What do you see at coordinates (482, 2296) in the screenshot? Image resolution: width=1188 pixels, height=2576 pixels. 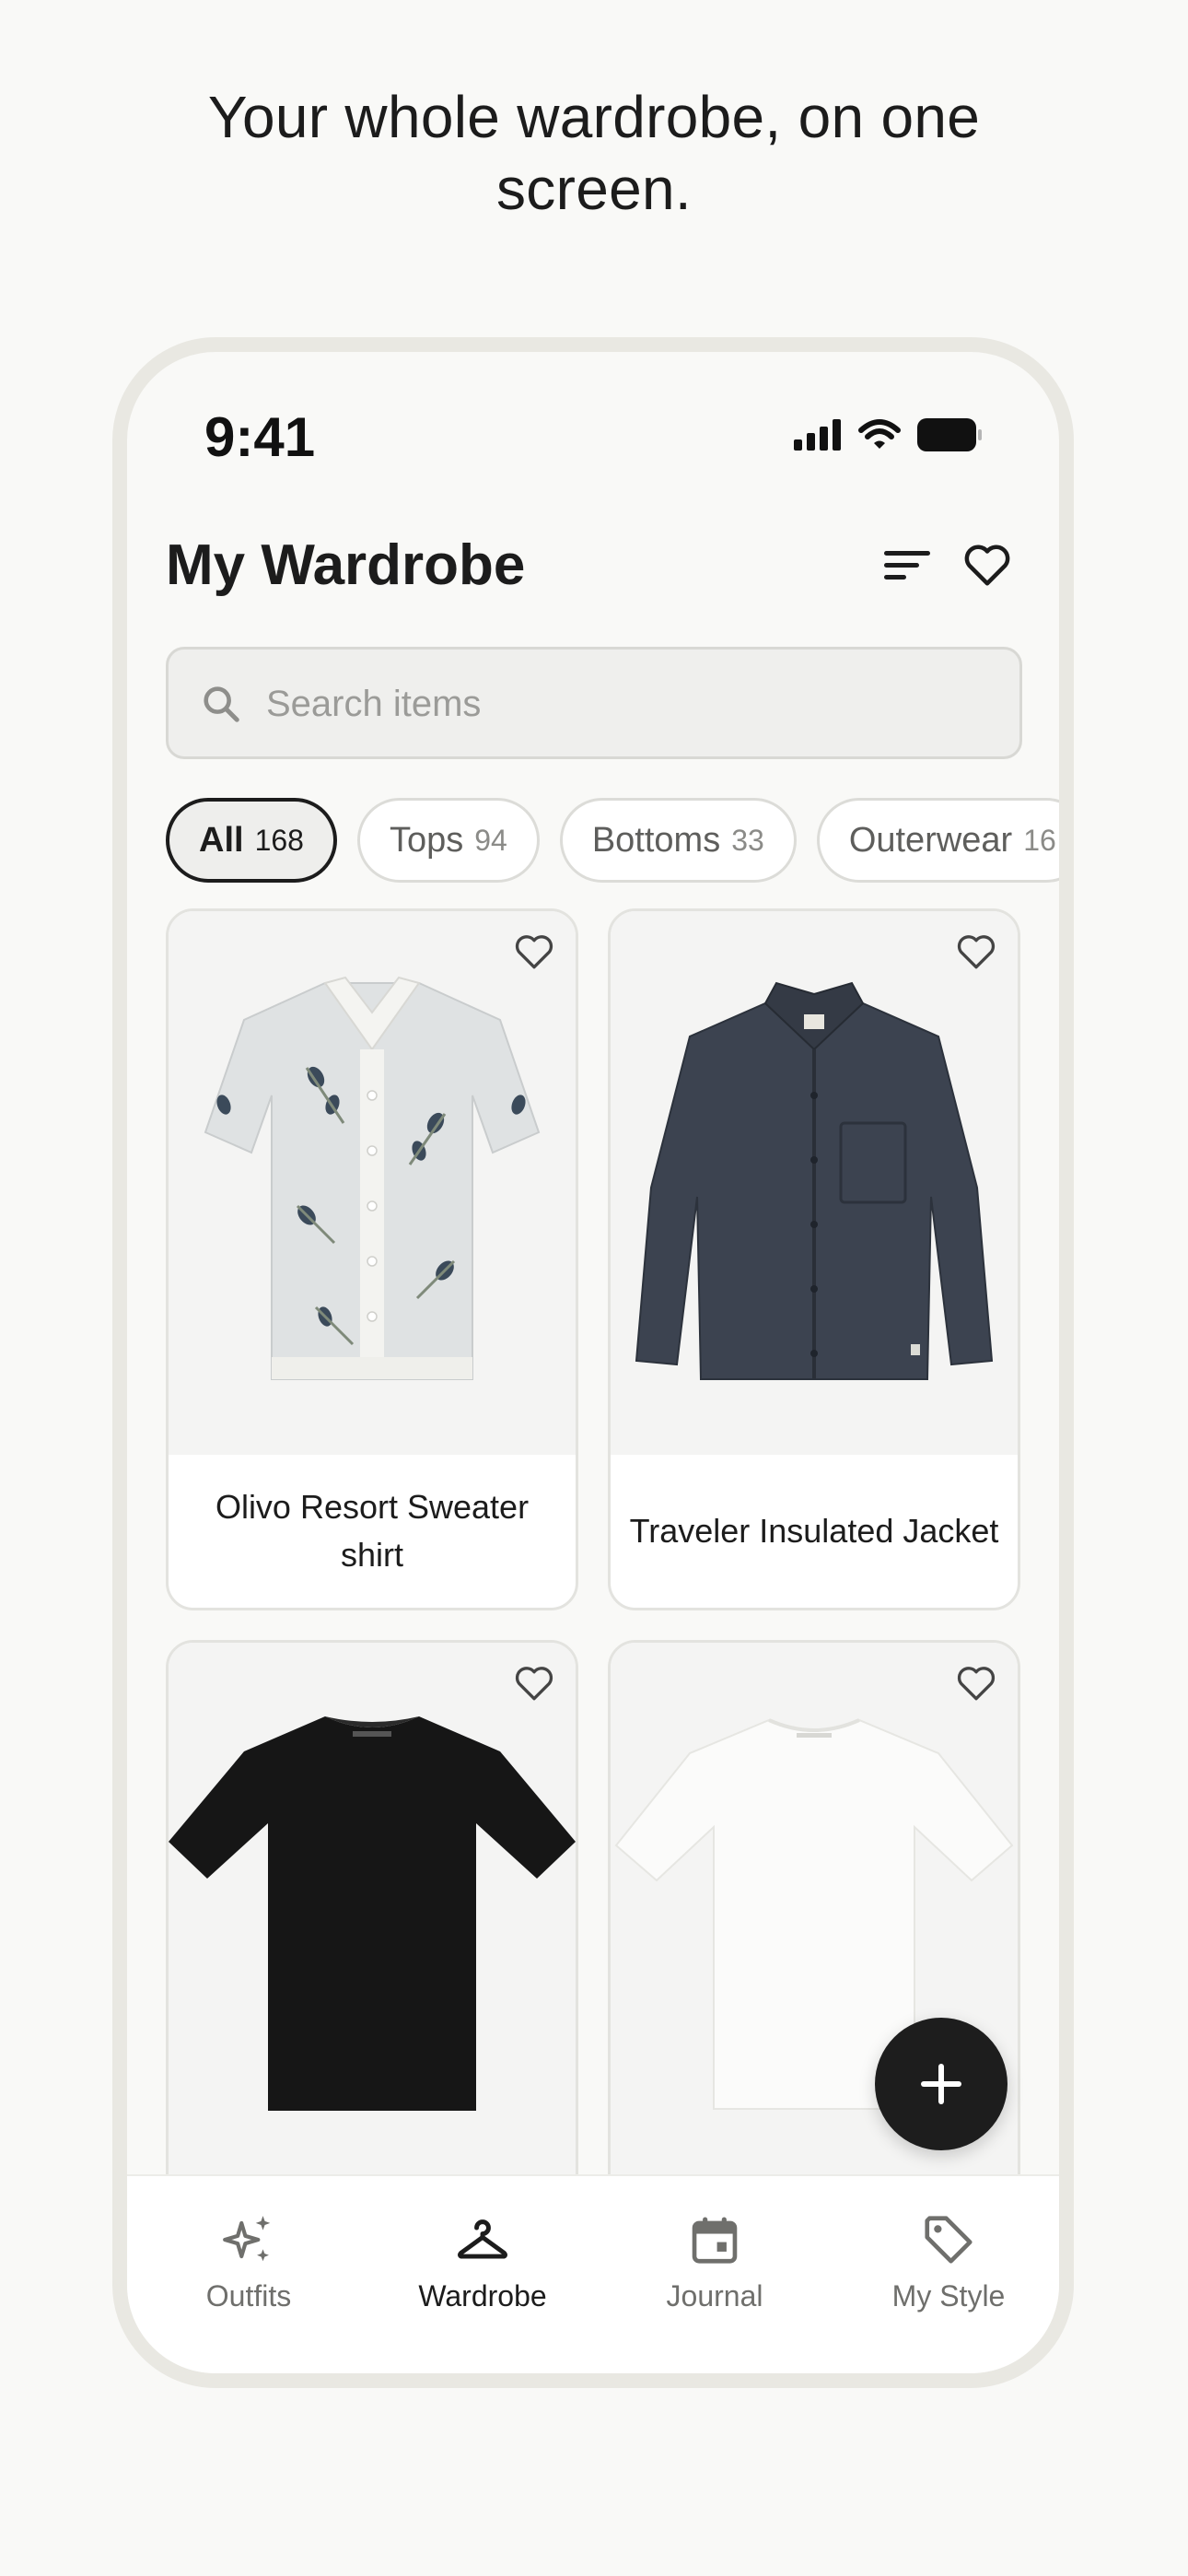 I see `tab-label: Wardrobe` at bounding box center [482, 2296].